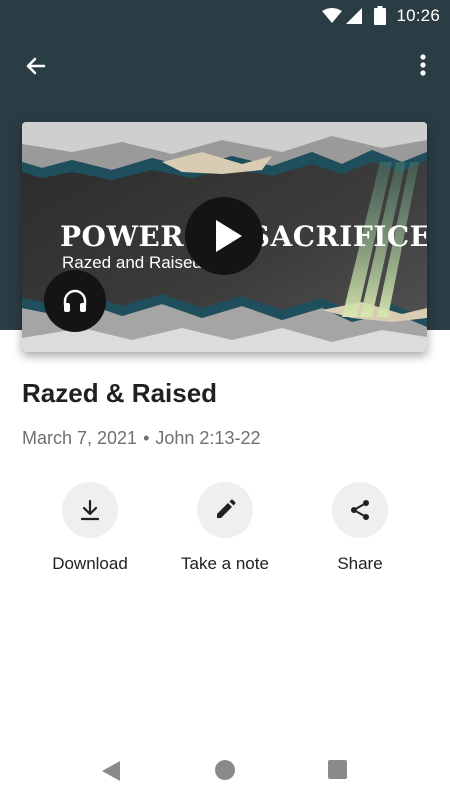 Image resolution: width=450 pixels, height=800 pixels. I want to click on sermon-title: Razed & Raised, so click(120, 393).